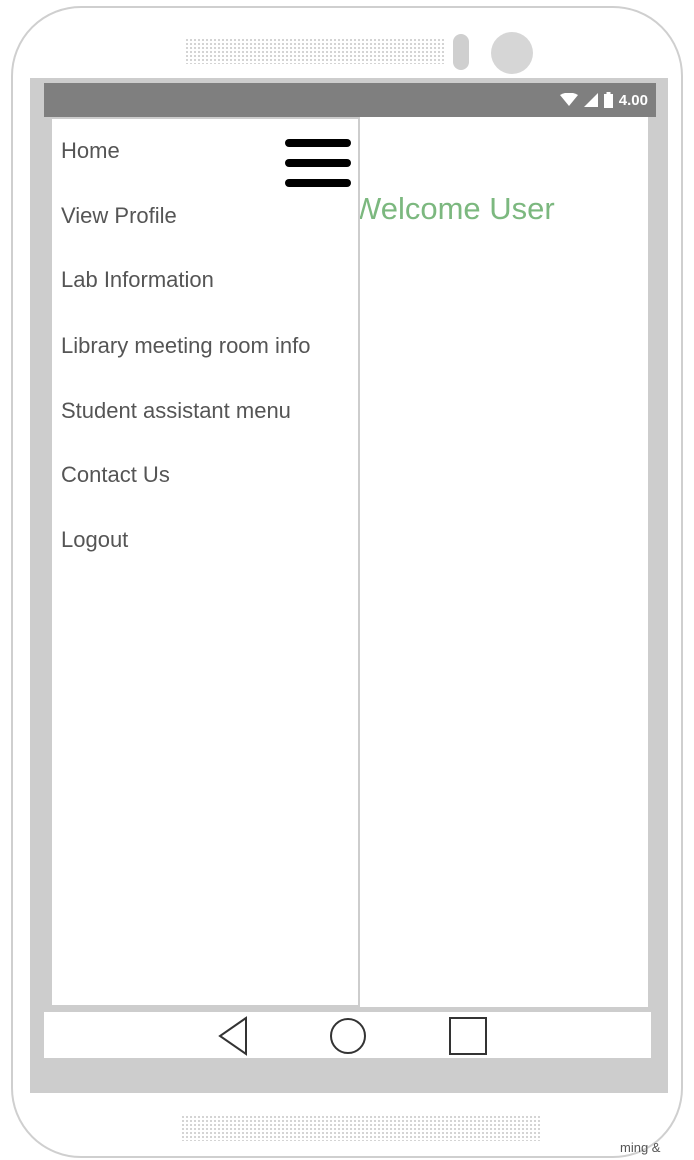  What do you see at coordinates (468, 1036) in the screenshot?
I see `recents-icon` at bounding box center [468, 1036].